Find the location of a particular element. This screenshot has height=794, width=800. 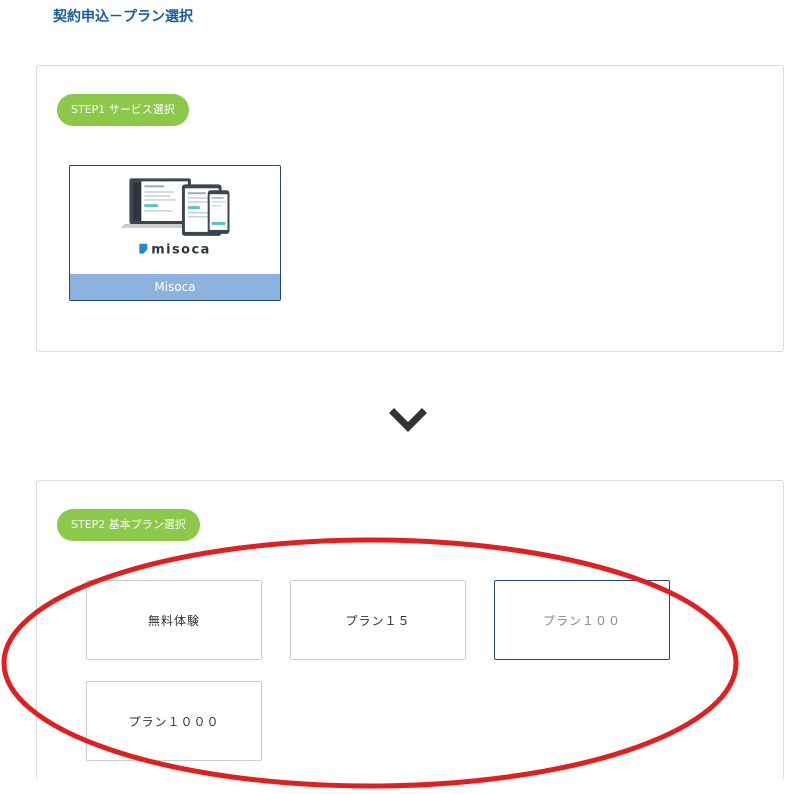

logo-text: misoca is located at coordinates (181, 250).